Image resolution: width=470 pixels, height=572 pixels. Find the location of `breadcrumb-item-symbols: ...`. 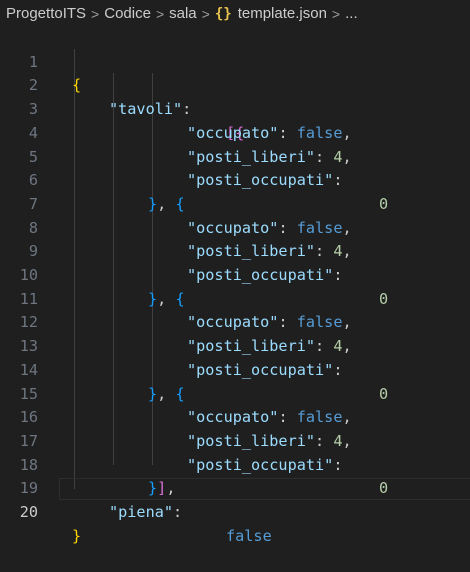

breadcrumb-item-symbols: ... is located at coordinates (351, 13).